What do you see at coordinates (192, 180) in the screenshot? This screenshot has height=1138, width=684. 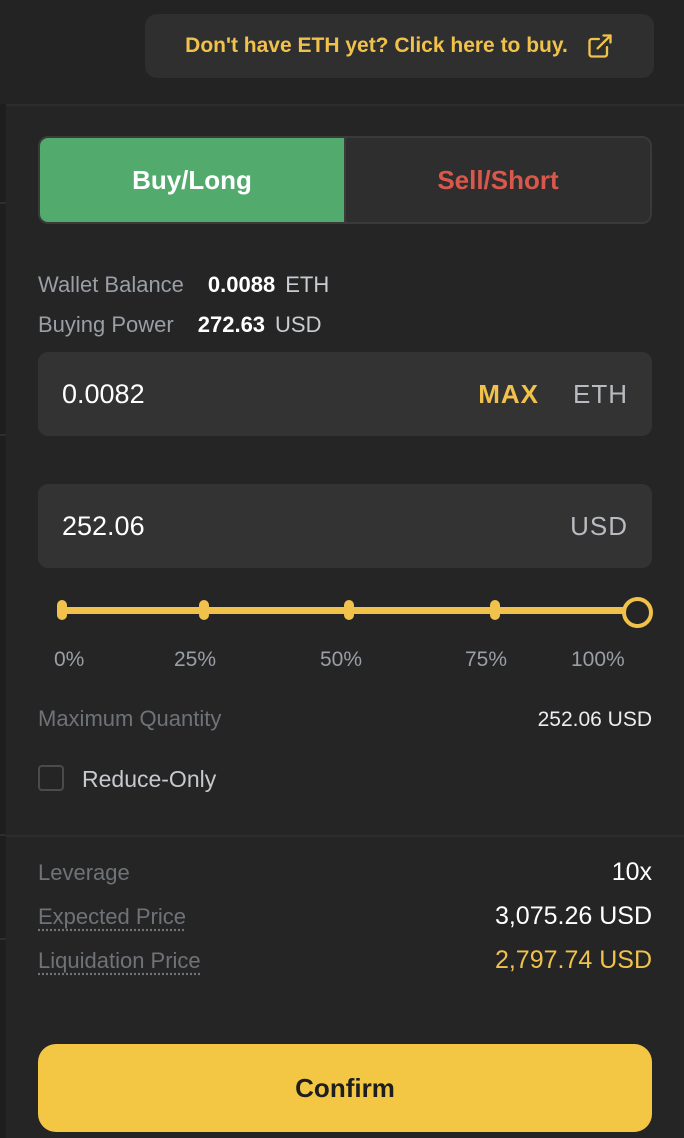 I see `tab-buy-long: Buy/Long` at bounding box center [192, 180].